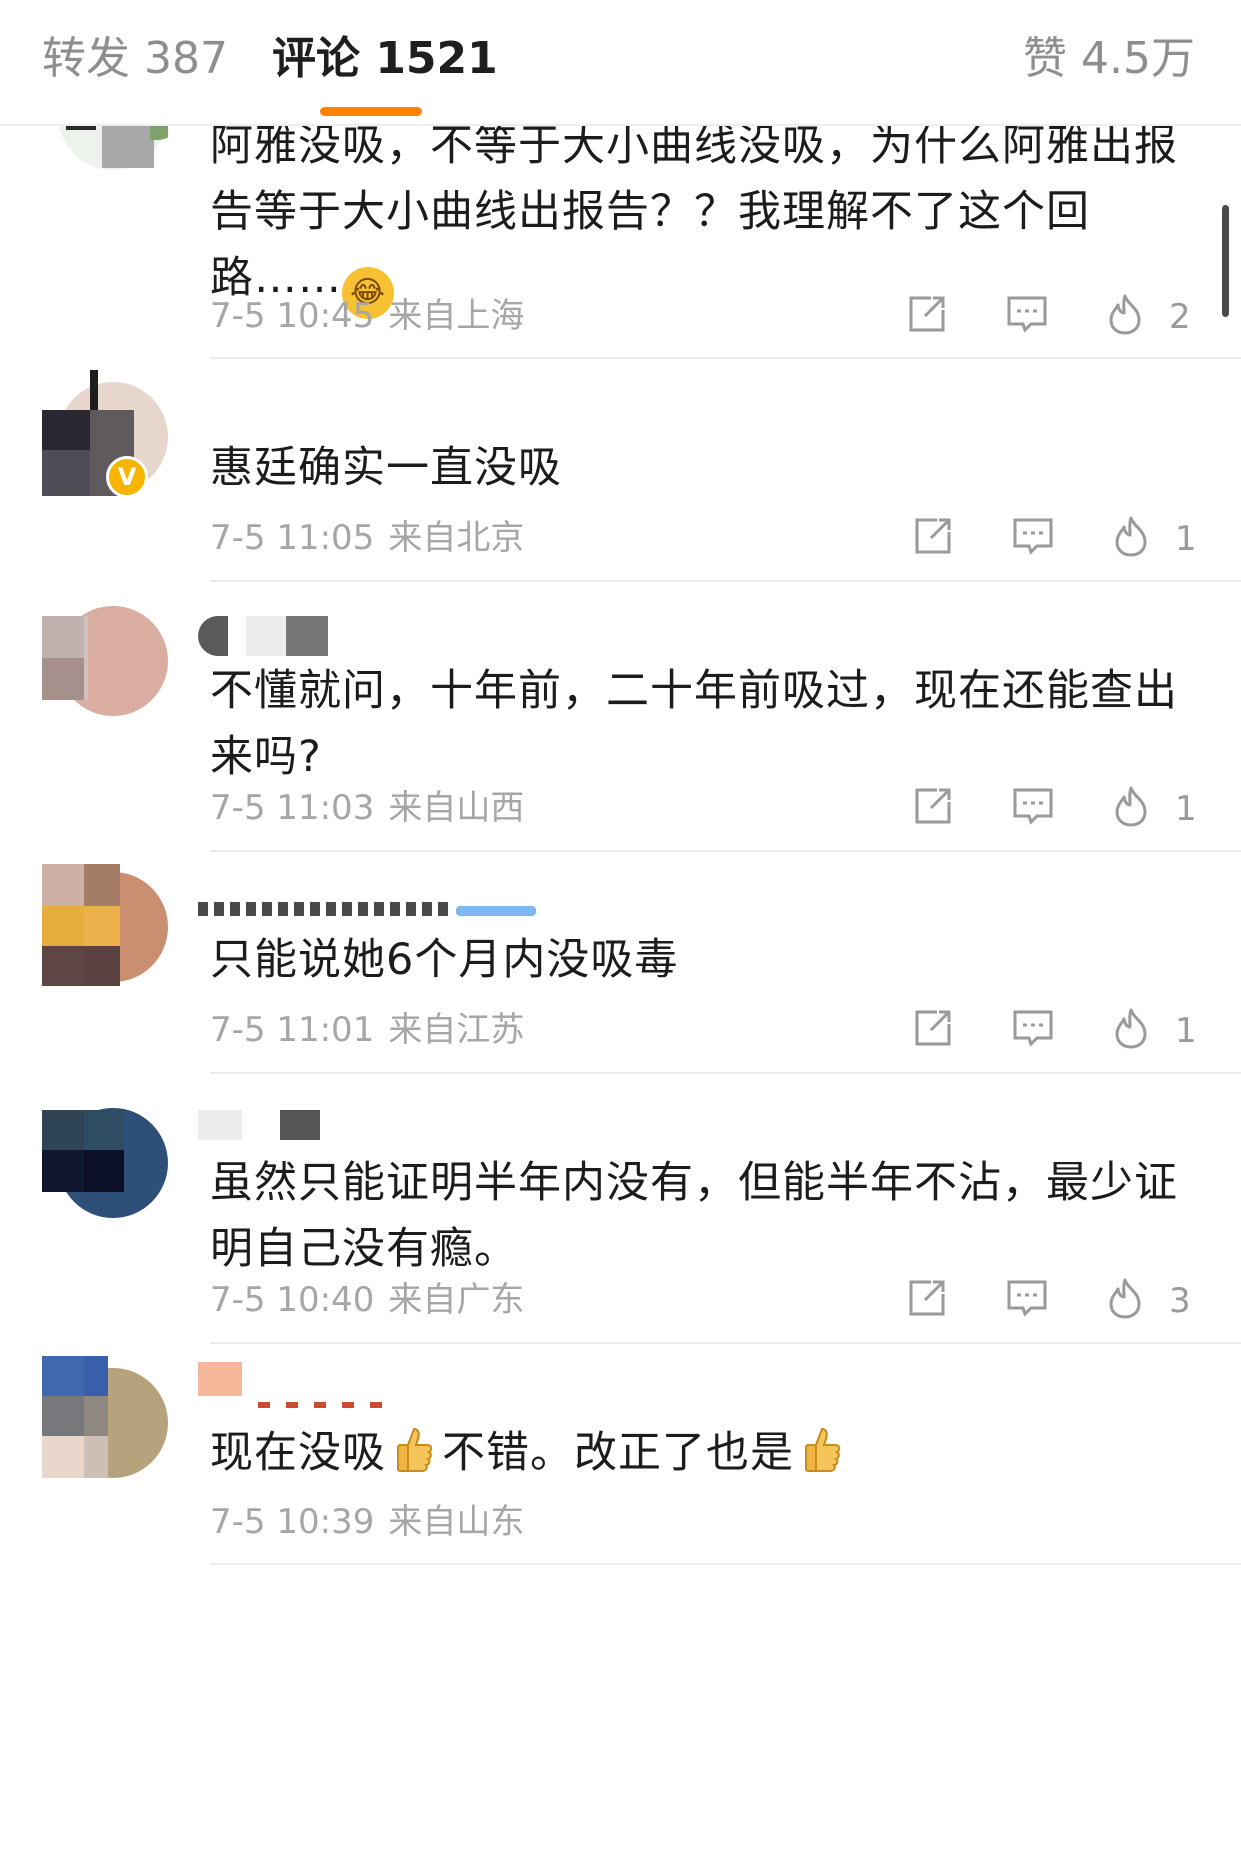 Image resolution: width=1241 pixels, height=1869 pixels. What do you see at coordinates (694, 724) in the screenshot?
I see `comment-text: 不懂就问，十年前，二十年前吸过，现在还能查出来吗?` at bounding box center [694, 724].